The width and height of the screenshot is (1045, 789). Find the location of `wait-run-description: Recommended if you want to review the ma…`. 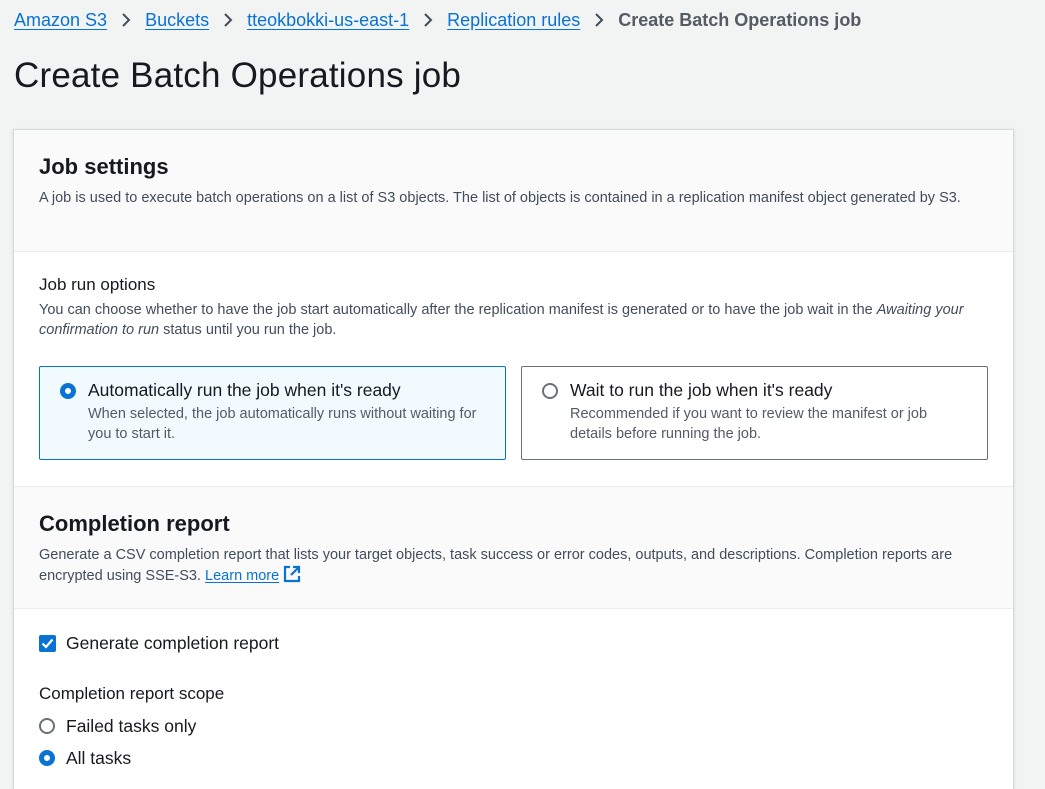

wait-run-description: Recommended if you want to review the ma… is located at coordinates (749, 424).